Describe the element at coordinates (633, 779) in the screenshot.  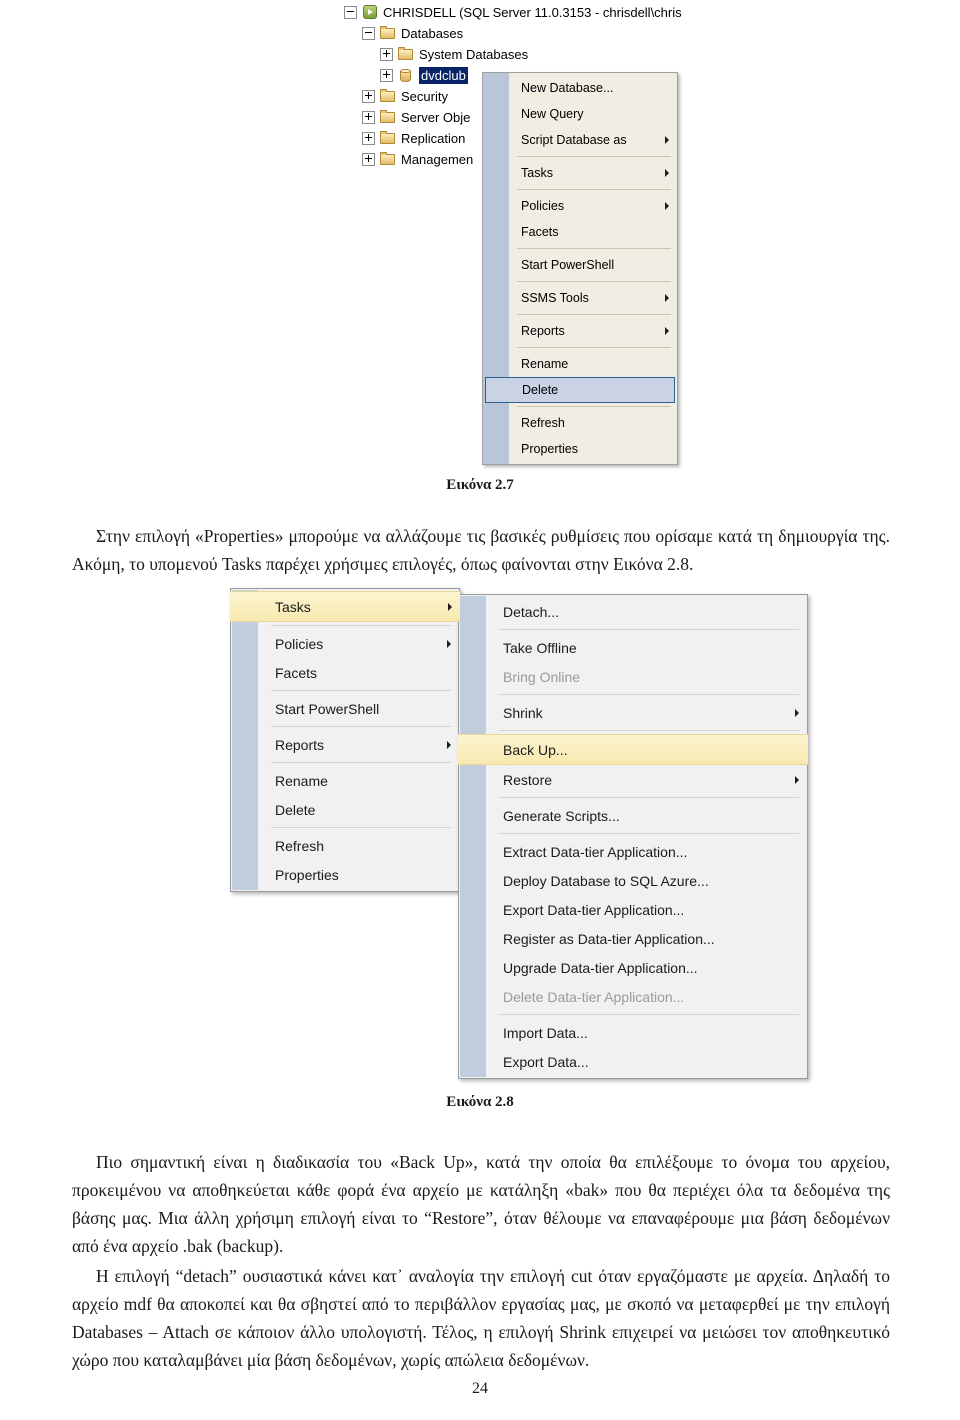
I see `menu-item-restore: Restore` at that location.